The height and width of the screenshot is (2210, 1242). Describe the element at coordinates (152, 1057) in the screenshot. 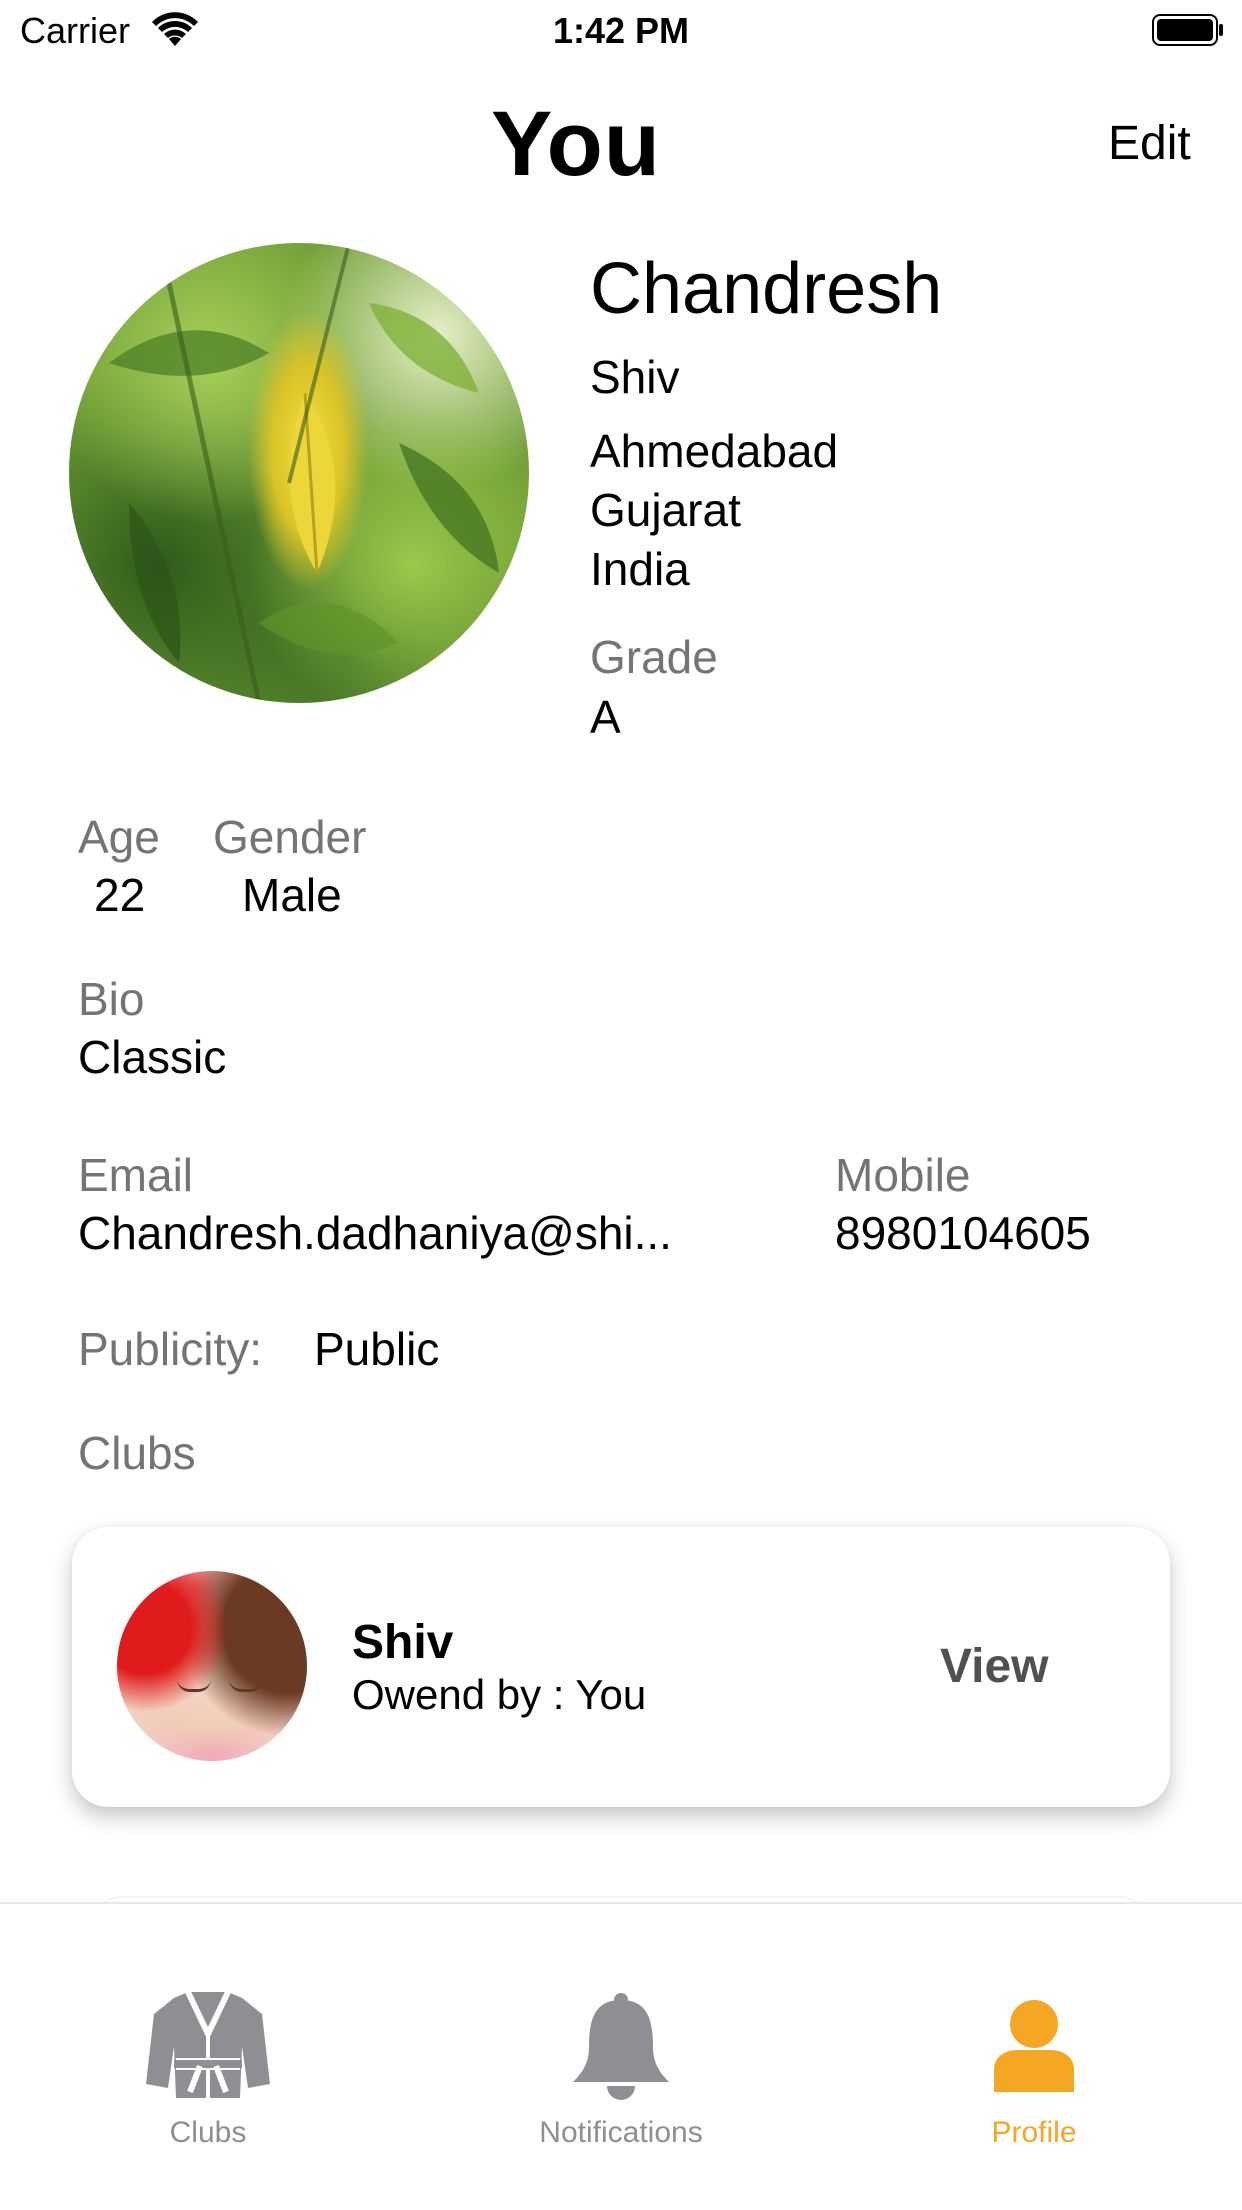

I see `bio-value: Classic` at that location.